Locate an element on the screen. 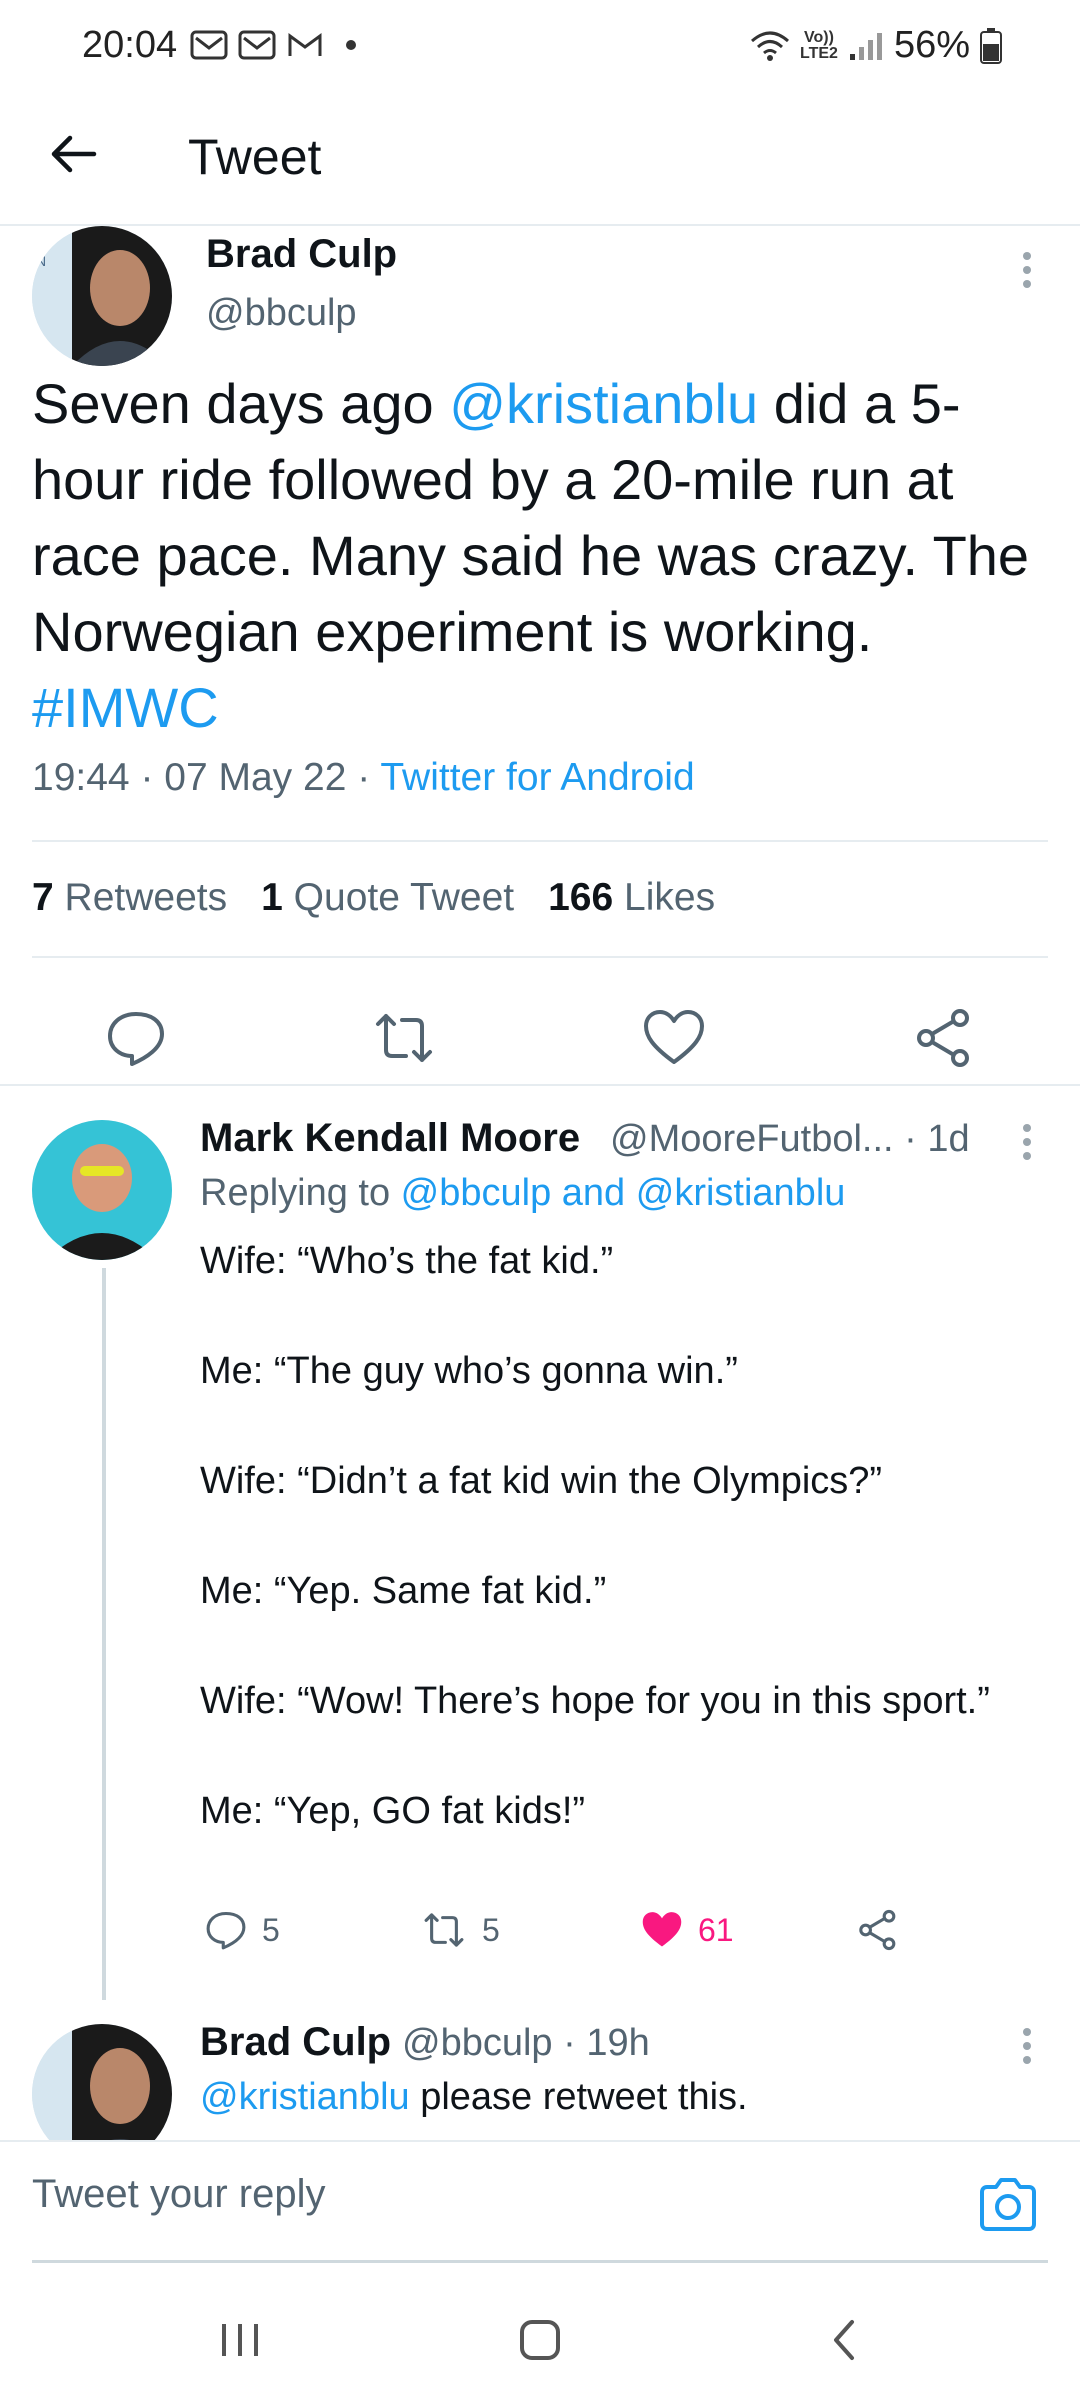 The height and width of the screenshot is (2400, 1080). tweet-stats: 7 Retweets 1 Quote Tweet 166 Likes is located at coordinates (373, 898).